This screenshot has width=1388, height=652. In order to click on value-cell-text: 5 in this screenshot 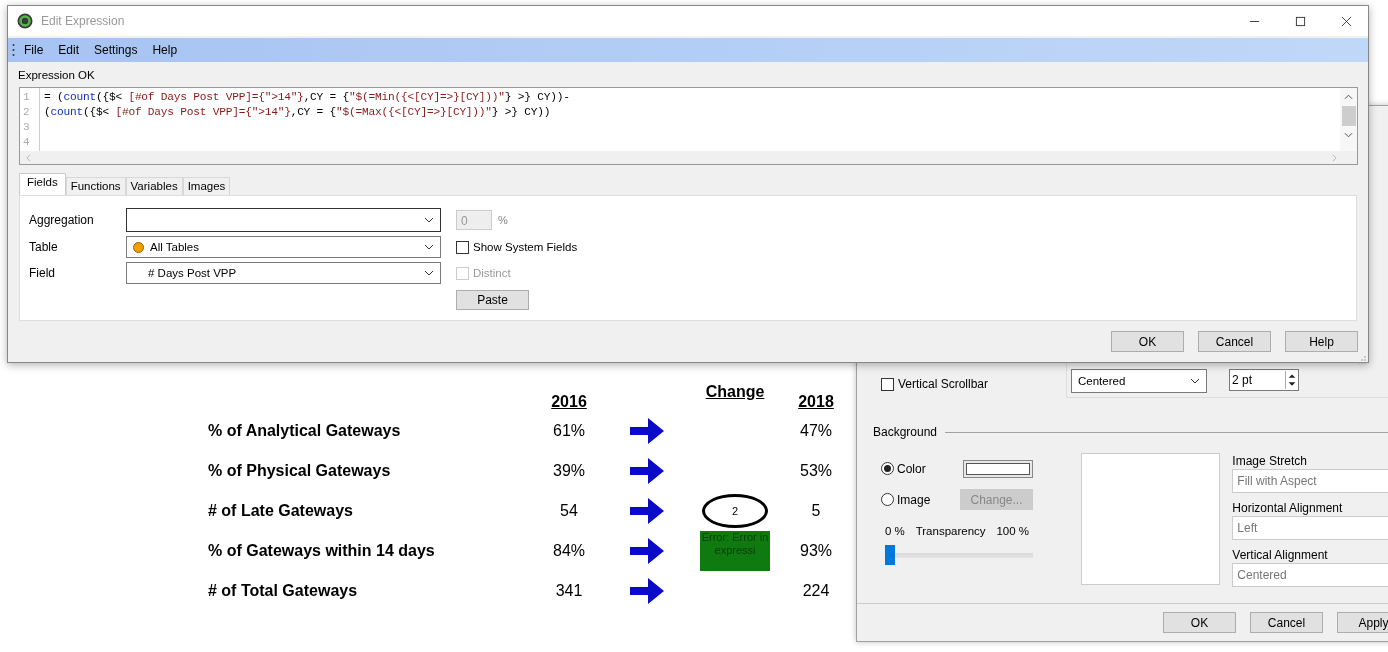, I will do `click(816, 511)`.